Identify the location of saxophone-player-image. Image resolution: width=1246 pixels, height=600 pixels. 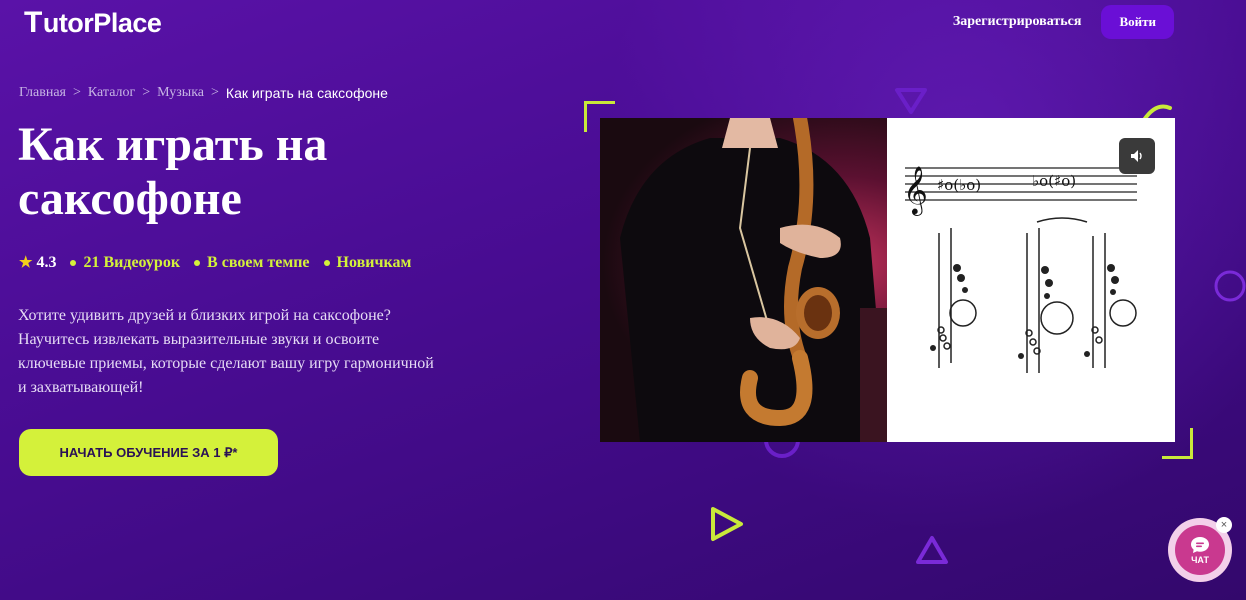
(743, 280).